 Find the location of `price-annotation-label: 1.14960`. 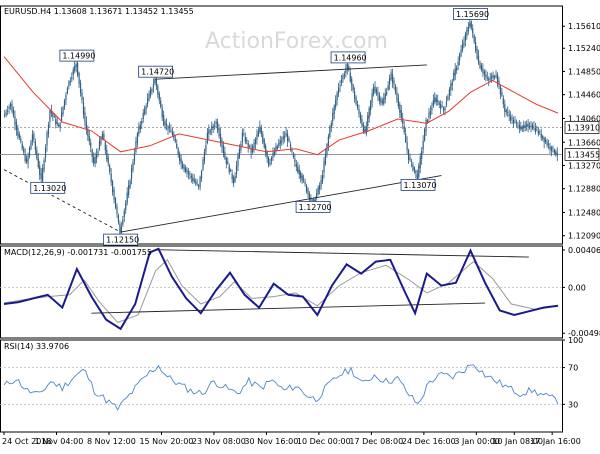

price-annotation-label: 1.14960 is located at coordinates (350, 57).